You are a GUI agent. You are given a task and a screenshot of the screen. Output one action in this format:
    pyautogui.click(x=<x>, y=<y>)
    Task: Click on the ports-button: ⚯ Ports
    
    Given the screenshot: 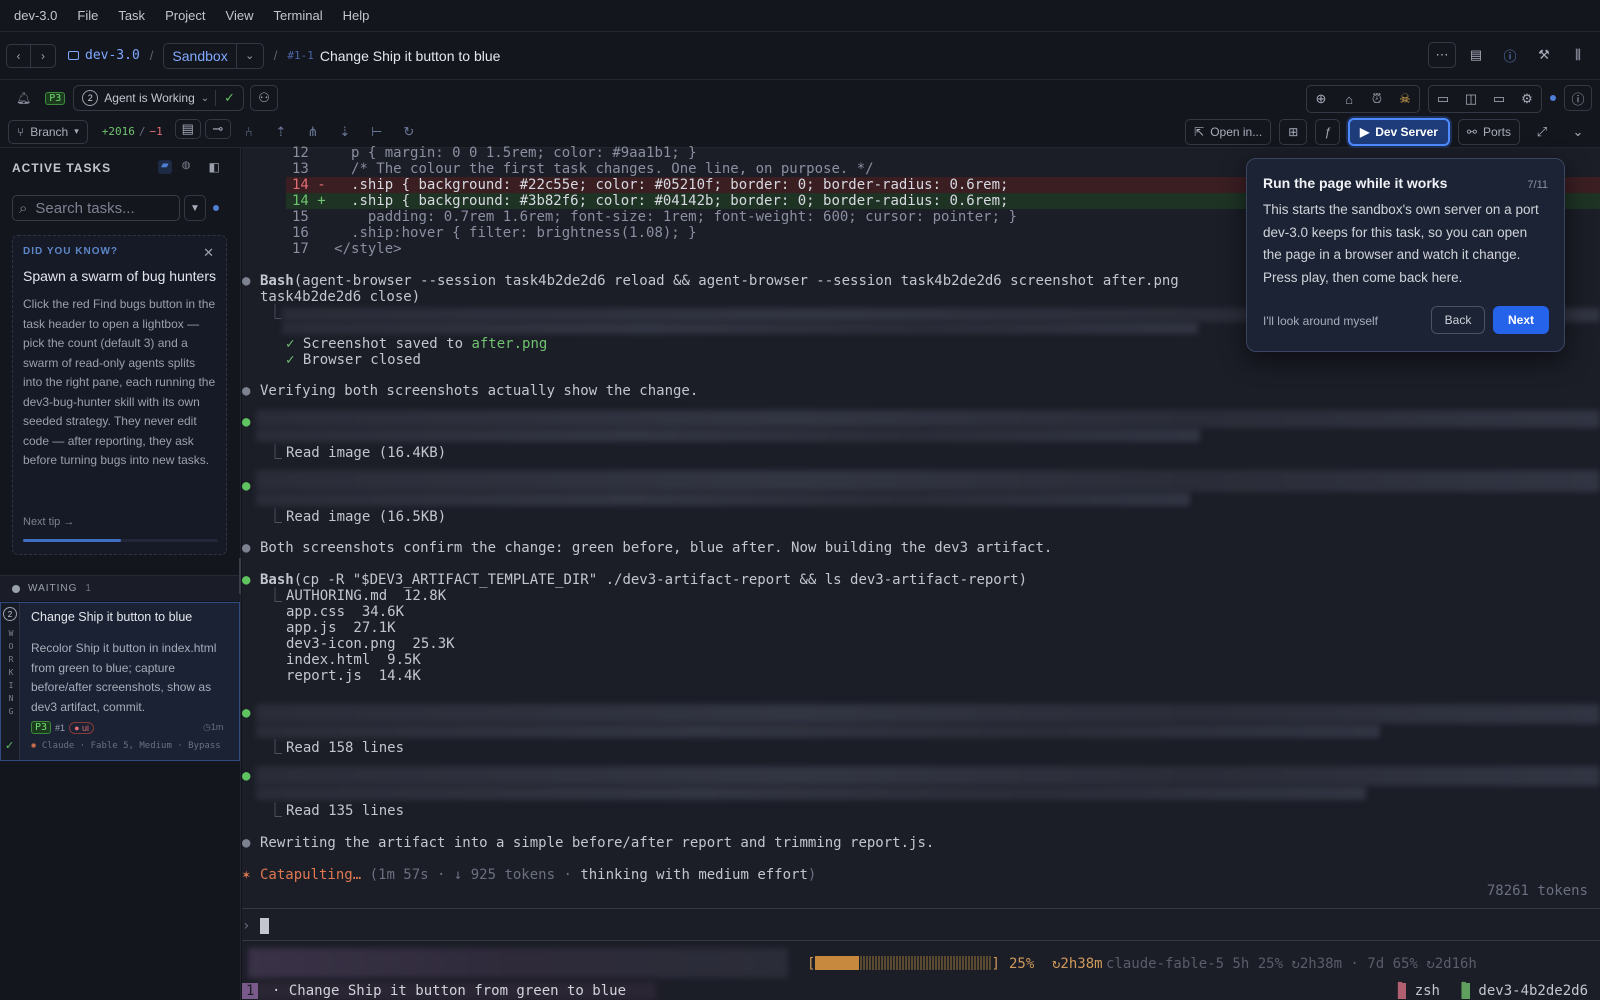 What is the action you would take?
    pyautogui.click(x=1488, y=132)
    